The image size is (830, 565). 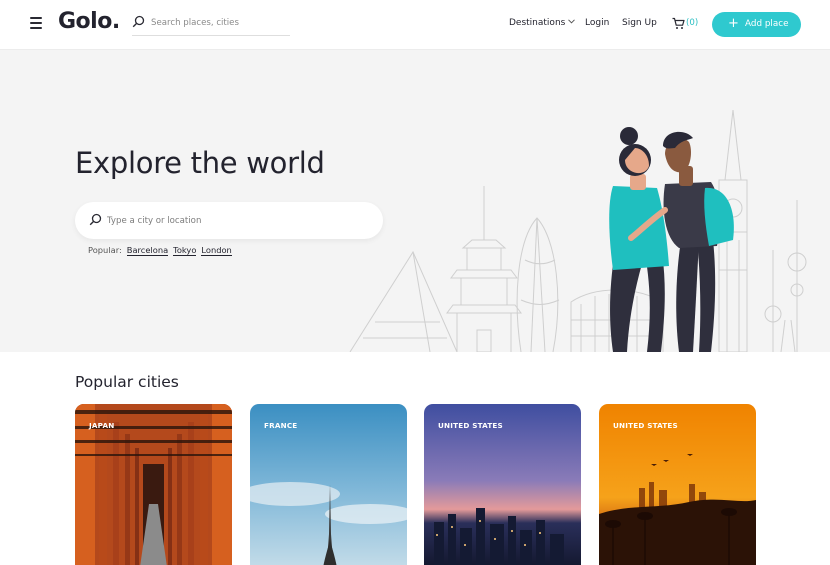 What do you see at coordinates (216, 250) in the screenshot?
I see `popular-link-london: London` at bounding box center [216, 250].